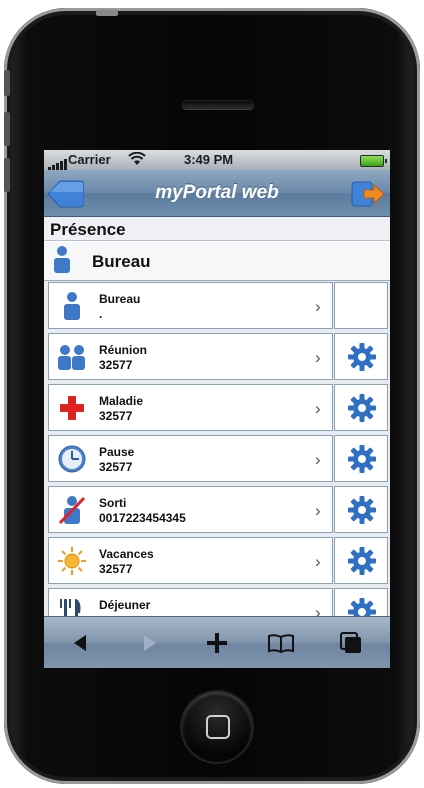 The width and height of the screenshot is (424, 788). I want to click on status-bar: Carrier 3:49 PM, so click(217, 160).